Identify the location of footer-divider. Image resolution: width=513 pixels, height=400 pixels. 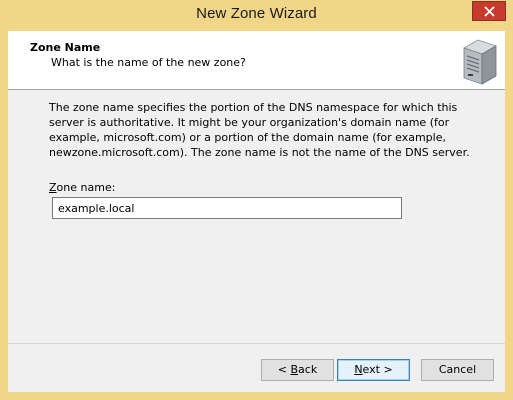
(256, 343).